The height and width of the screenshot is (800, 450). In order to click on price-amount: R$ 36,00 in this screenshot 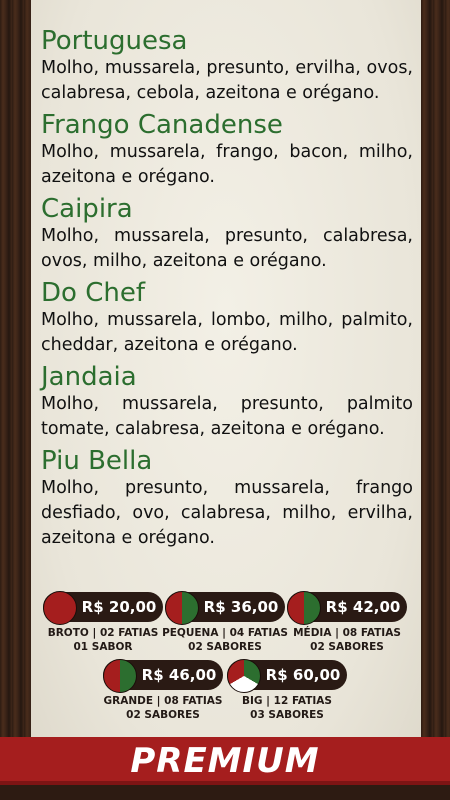, I will do `click(241, 607)`.